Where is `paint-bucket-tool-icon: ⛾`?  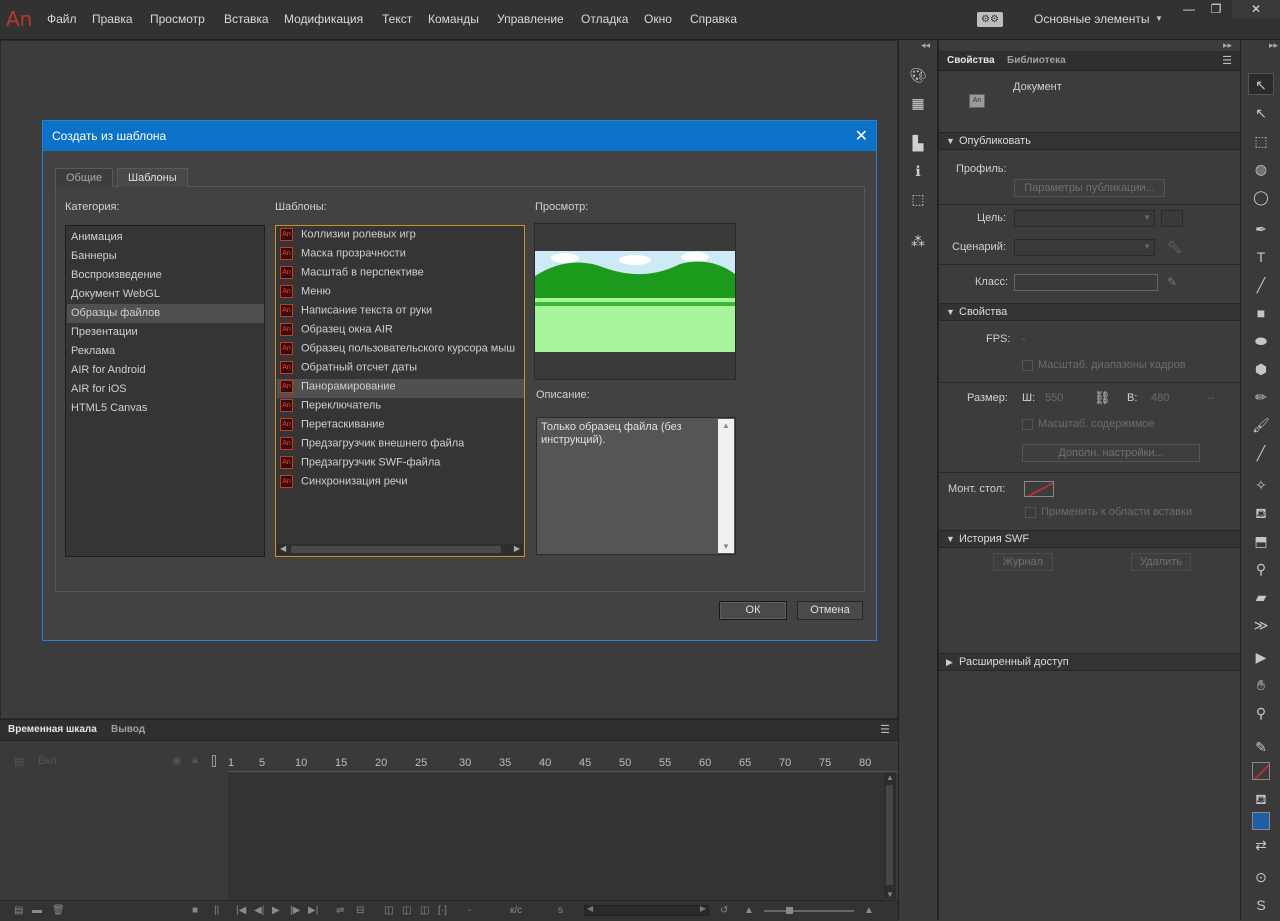
paint-bucket-tool-icon: ⛾ is located at coordinates (1261, 513).